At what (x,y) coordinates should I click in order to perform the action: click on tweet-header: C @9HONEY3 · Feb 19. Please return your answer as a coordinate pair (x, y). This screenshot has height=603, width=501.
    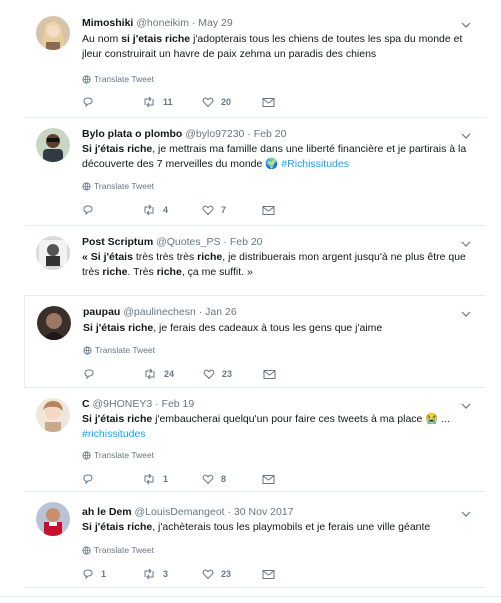
    Looking at the image, I should click on (138, 404).